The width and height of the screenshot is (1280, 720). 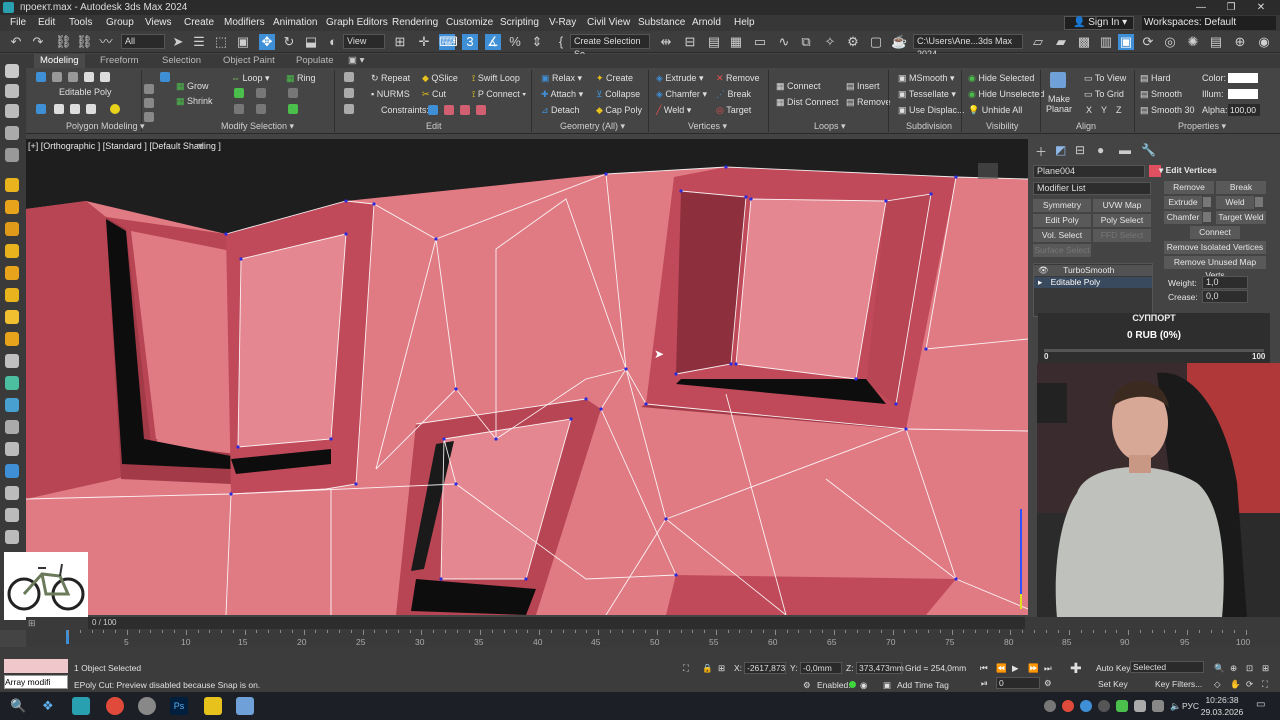 What do you see at coordinates (12, 339) in the screenshot?
I see `mesh-light-icon` at bounding box center [12, 339].